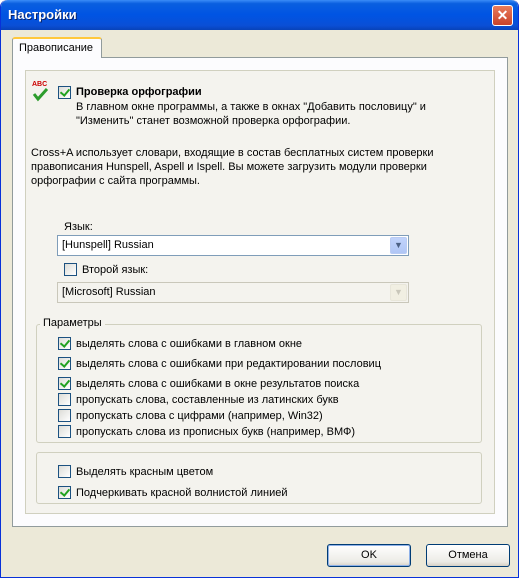  What do you see at coordinates (64, 471) in the screenshot?
I see `highlight-red-checkbox` at bounding box center [64, 471].